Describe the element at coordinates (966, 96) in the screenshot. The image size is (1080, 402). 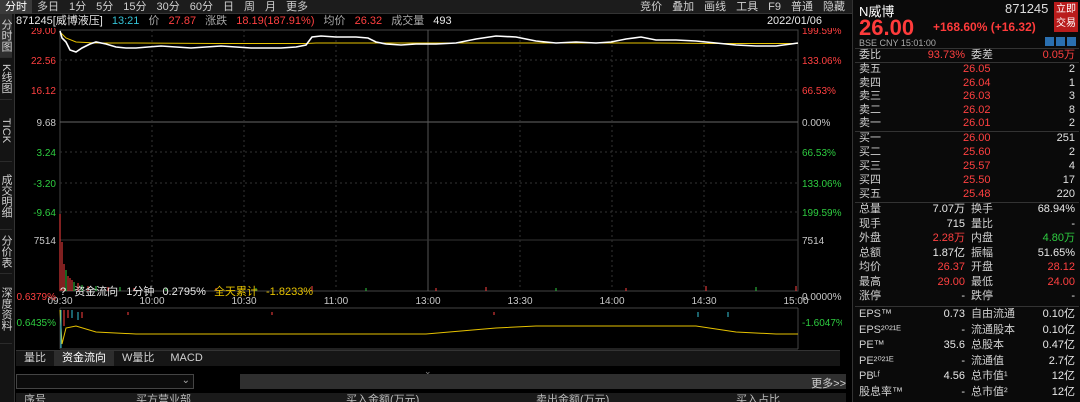
I see `ask-row: 卖三 26.03 3` at that location.